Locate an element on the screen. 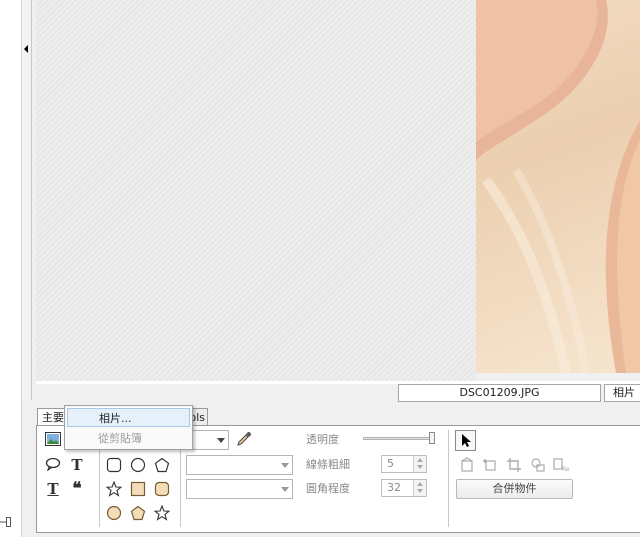  opacity-slider-track is located at coordinates (399, 438).